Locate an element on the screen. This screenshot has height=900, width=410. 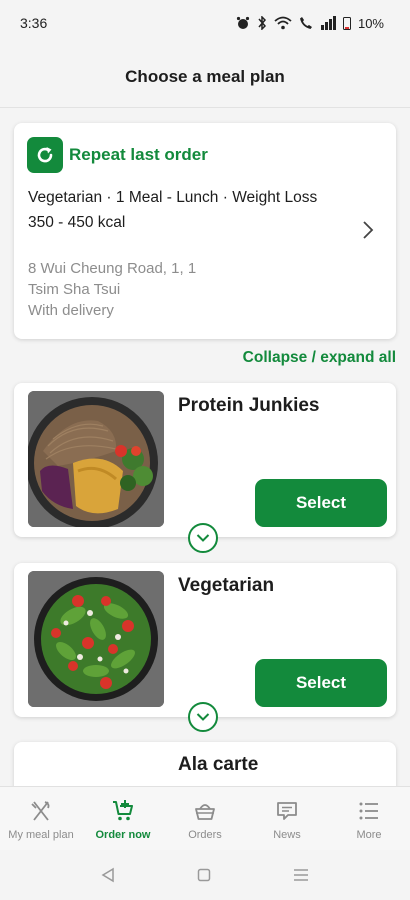
cart-add-icon is located at coordinates (123, 810).